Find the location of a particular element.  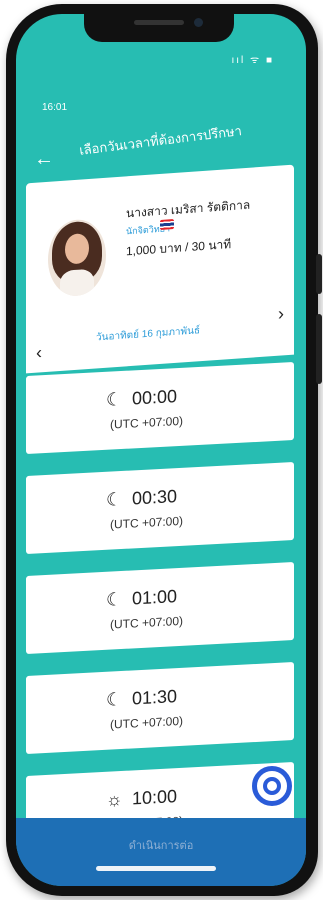

profile-price: 1,000 บาท / 30 นาที is located at coordinates (179, 248).